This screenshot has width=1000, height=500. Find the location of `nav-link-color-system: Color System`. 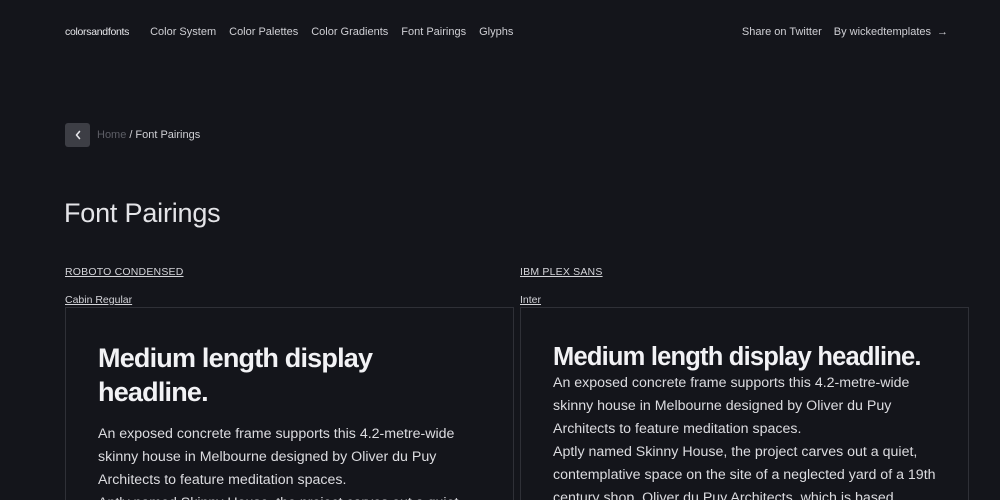

nav-link-color-system: Color System is located at coordinates (183, 32).